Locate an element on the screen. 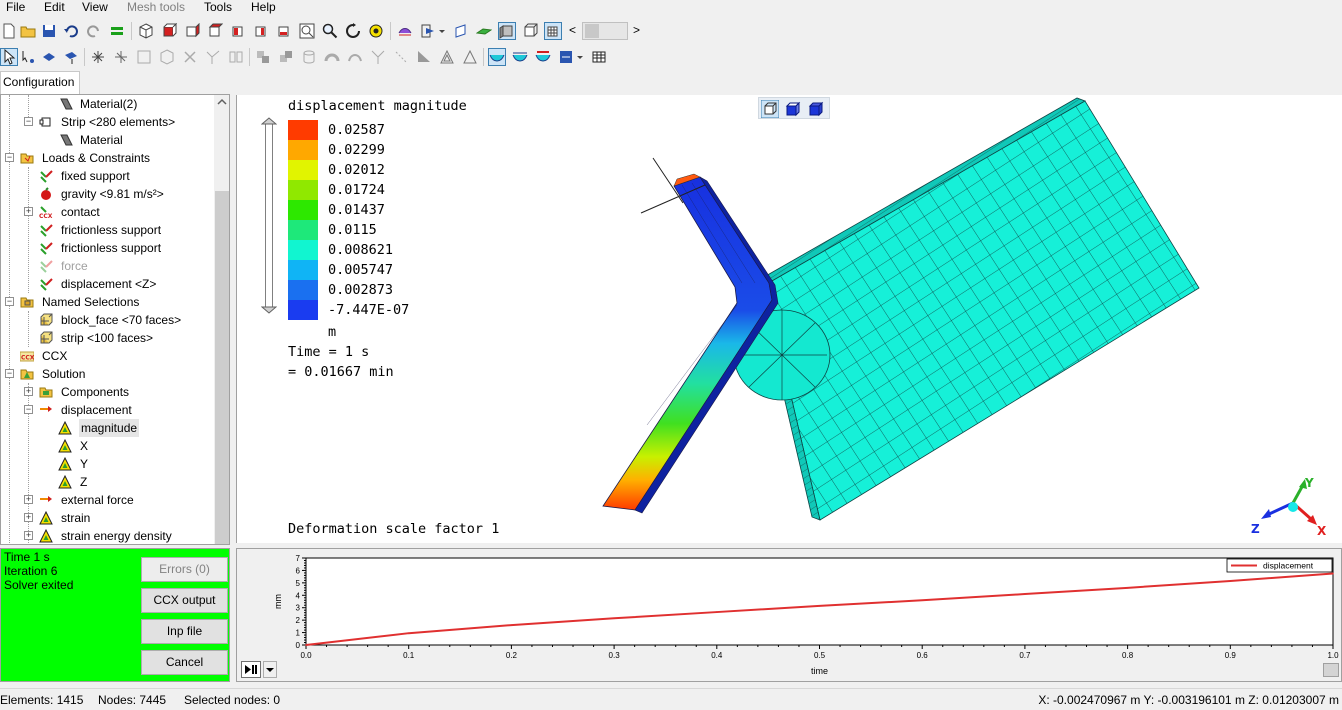 The image size is (1342, 710). select-surface-icon is located at coordinates (71, 57).